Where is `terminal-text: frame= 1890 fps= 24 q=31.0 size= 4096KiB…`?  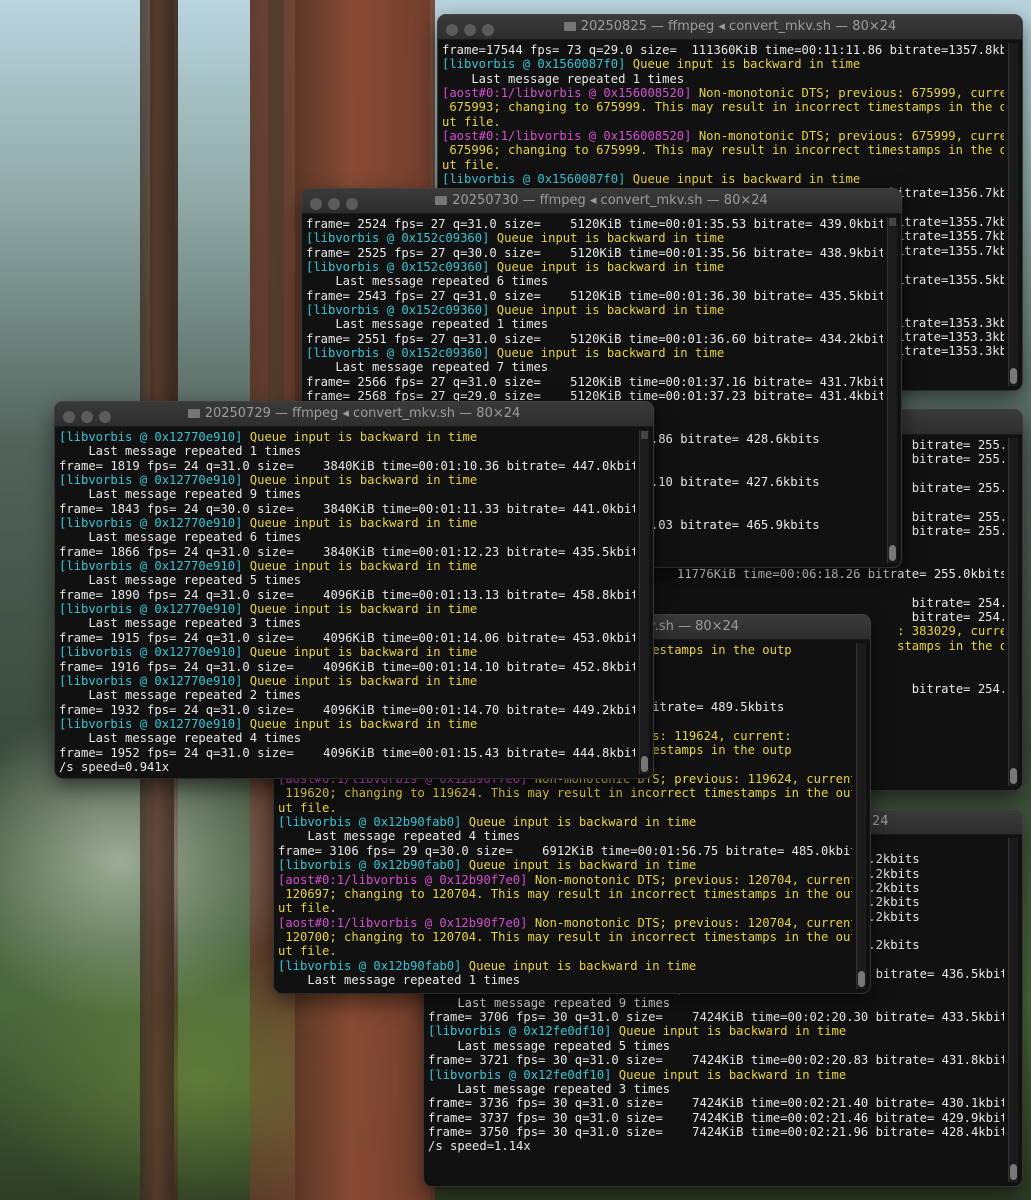
terminal-text: frame= 1890 fps= 24 q=31.0 size= 4096KiB… is located at coordinates (347, 594).